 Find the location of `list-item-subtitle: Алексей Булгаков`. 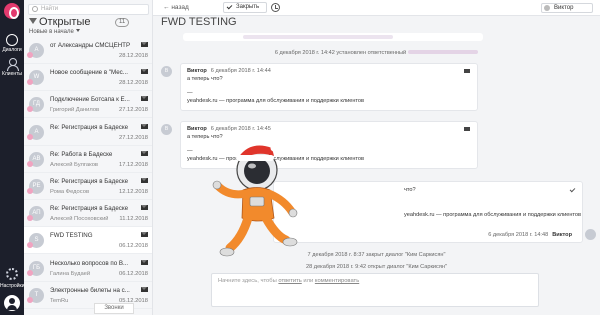

list-item-subtitle: Алексей Булгаков is located at coordinates (74, 164).